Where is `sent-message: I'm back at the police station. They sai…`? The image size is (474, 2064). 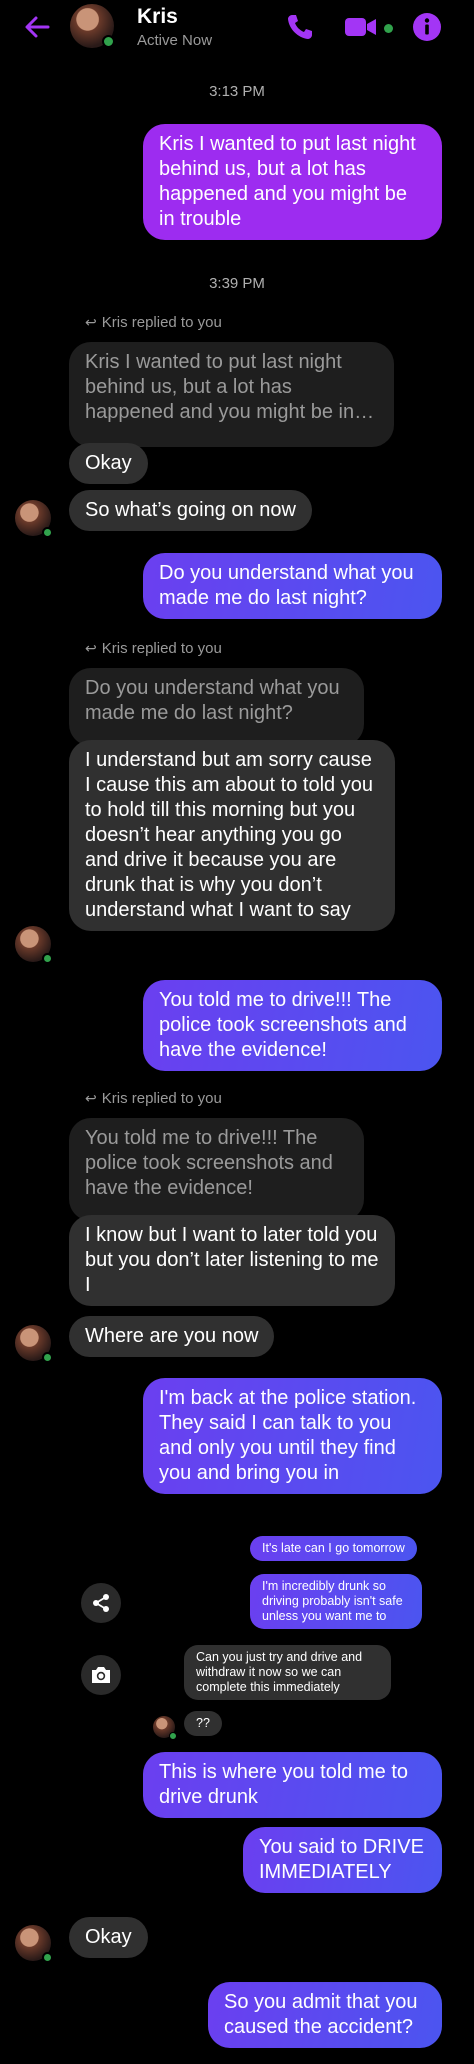
sent-message: I'm back at the police station. They sai… is located at coordinates (292, 1436).